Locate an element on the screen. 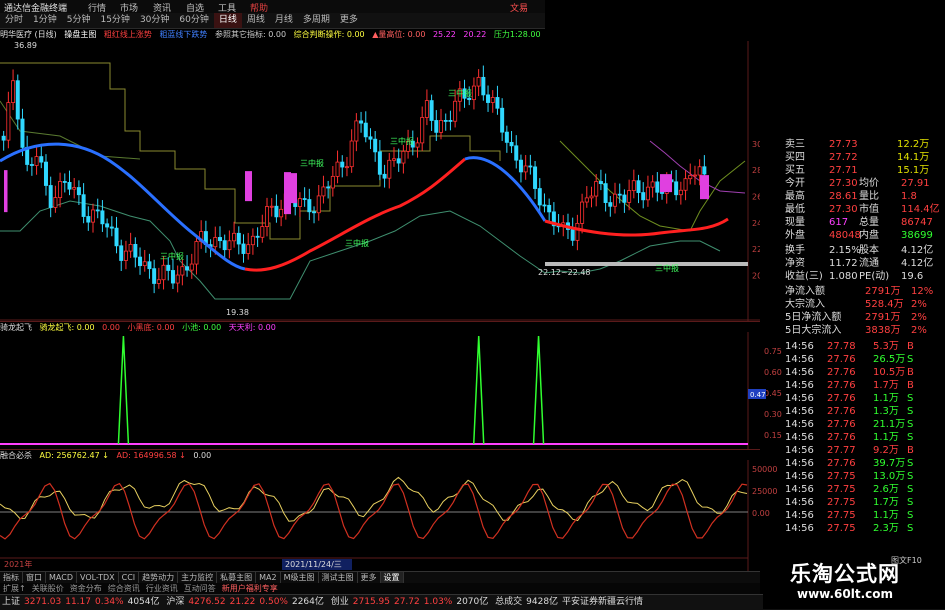 The width and height of the screenshot is (945, 610). quote-cell: 27.73 is located at coordinates (843, 144).